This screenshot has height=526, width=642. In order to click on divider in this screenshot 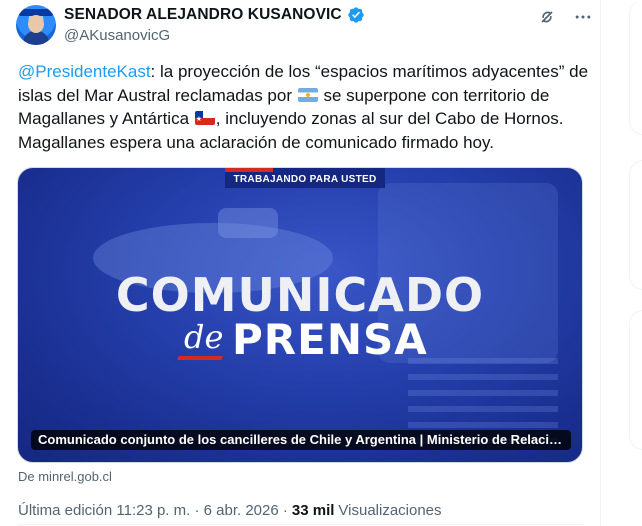, I will do `click(300, 524)`.